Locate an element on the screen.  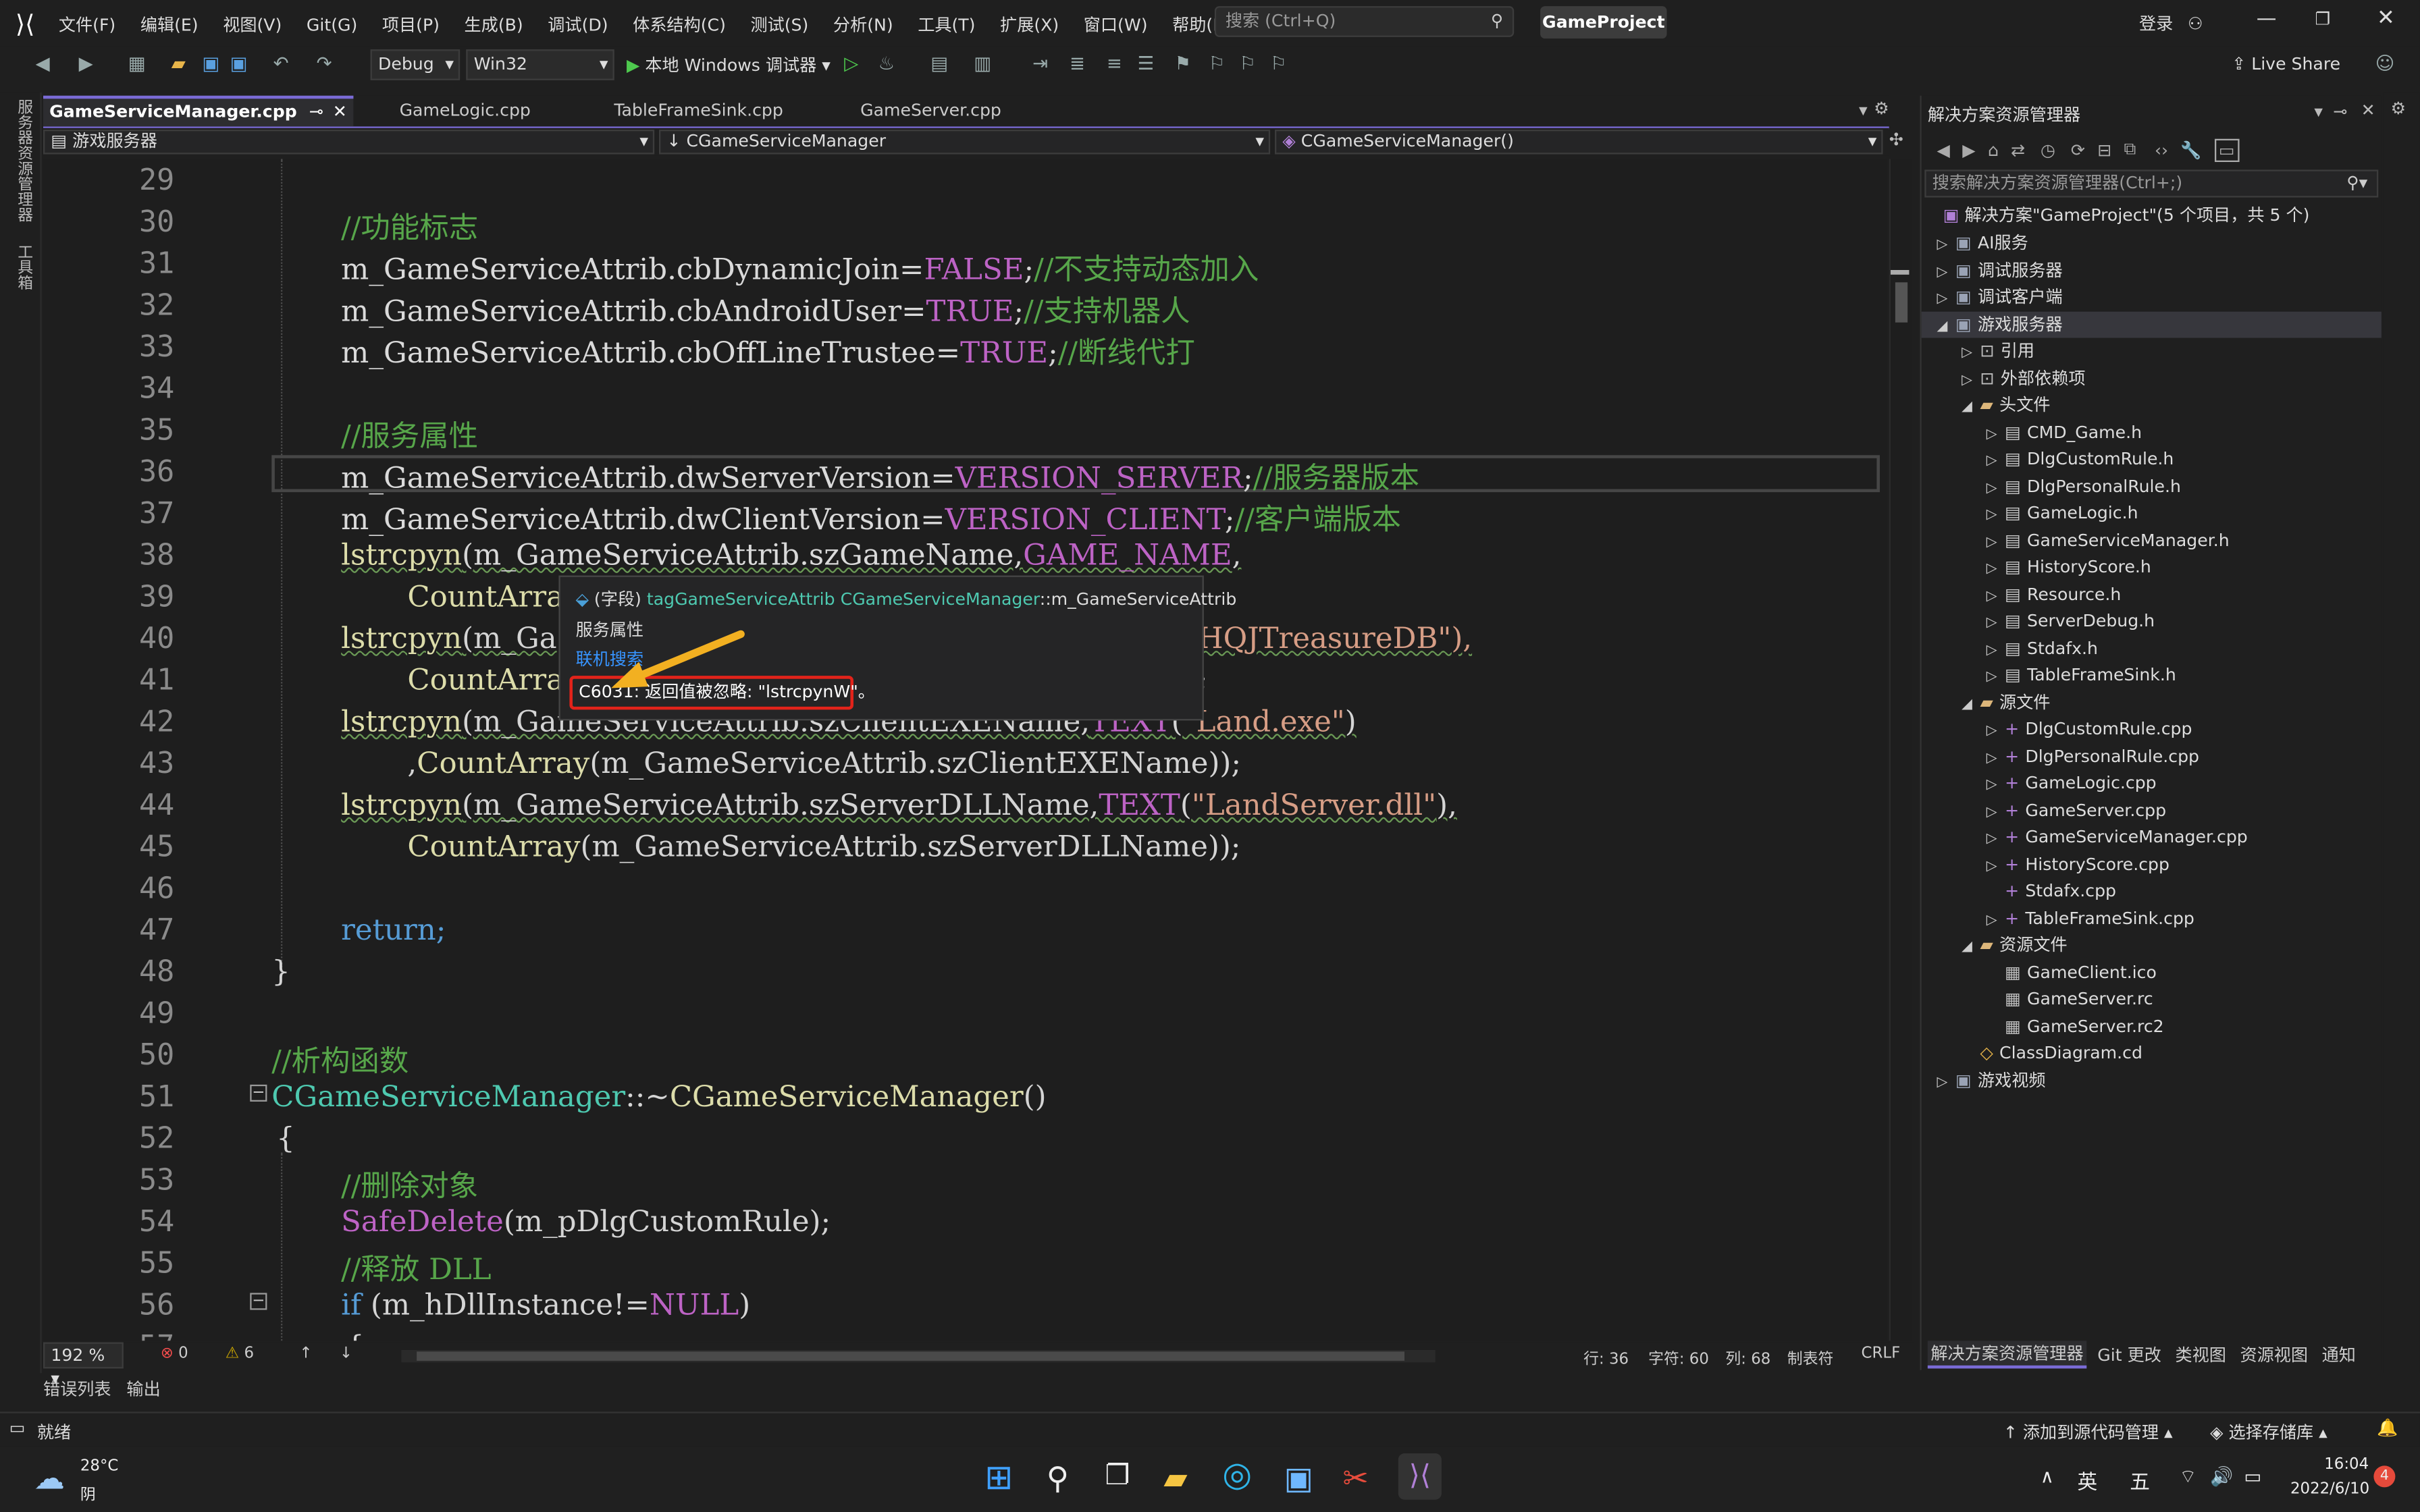
home-icon: ⌂ is located at coordinates (1993, 150).